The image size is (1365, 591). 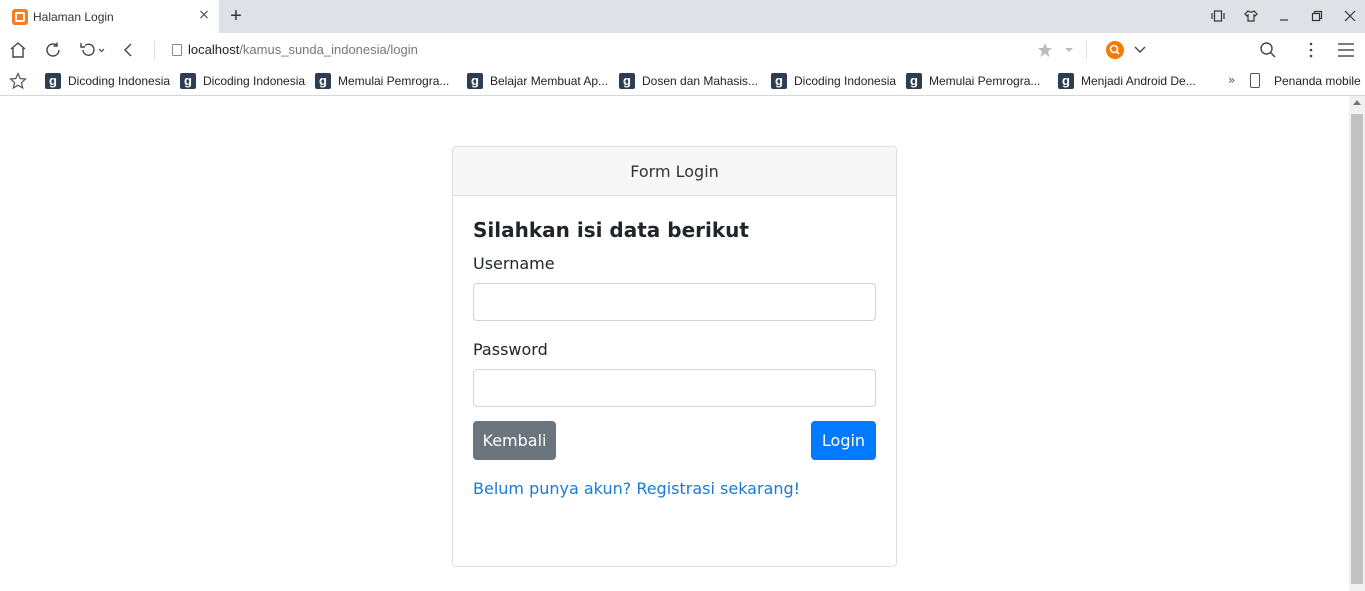 I want to click on register-link: Belum punya akun? Registrasi sekarang!, so click(x=636, y=488).